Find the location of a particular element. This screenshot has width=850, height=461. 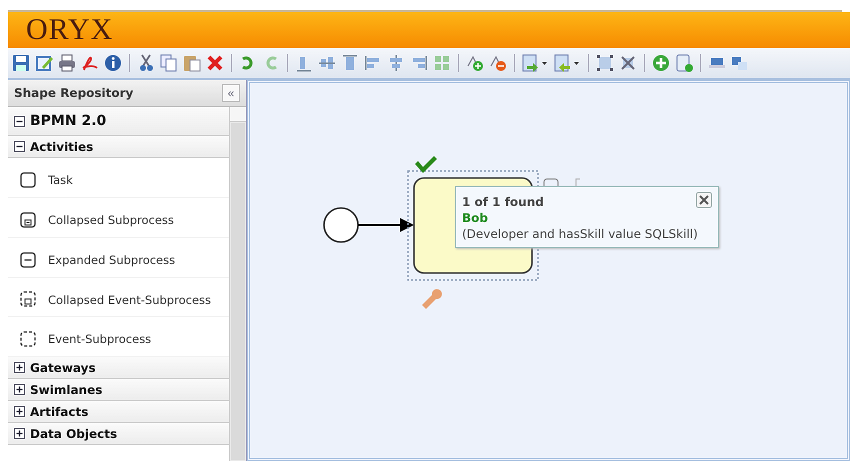

align-center-icon is located at coordinates (396, 63).